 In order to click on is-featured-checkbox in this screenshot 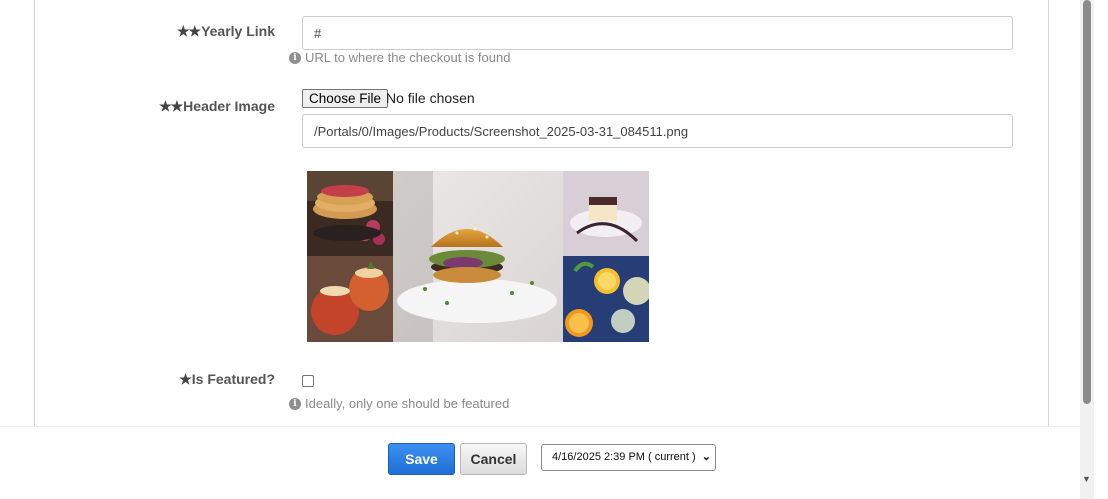, I will do `click(308, 381)`.